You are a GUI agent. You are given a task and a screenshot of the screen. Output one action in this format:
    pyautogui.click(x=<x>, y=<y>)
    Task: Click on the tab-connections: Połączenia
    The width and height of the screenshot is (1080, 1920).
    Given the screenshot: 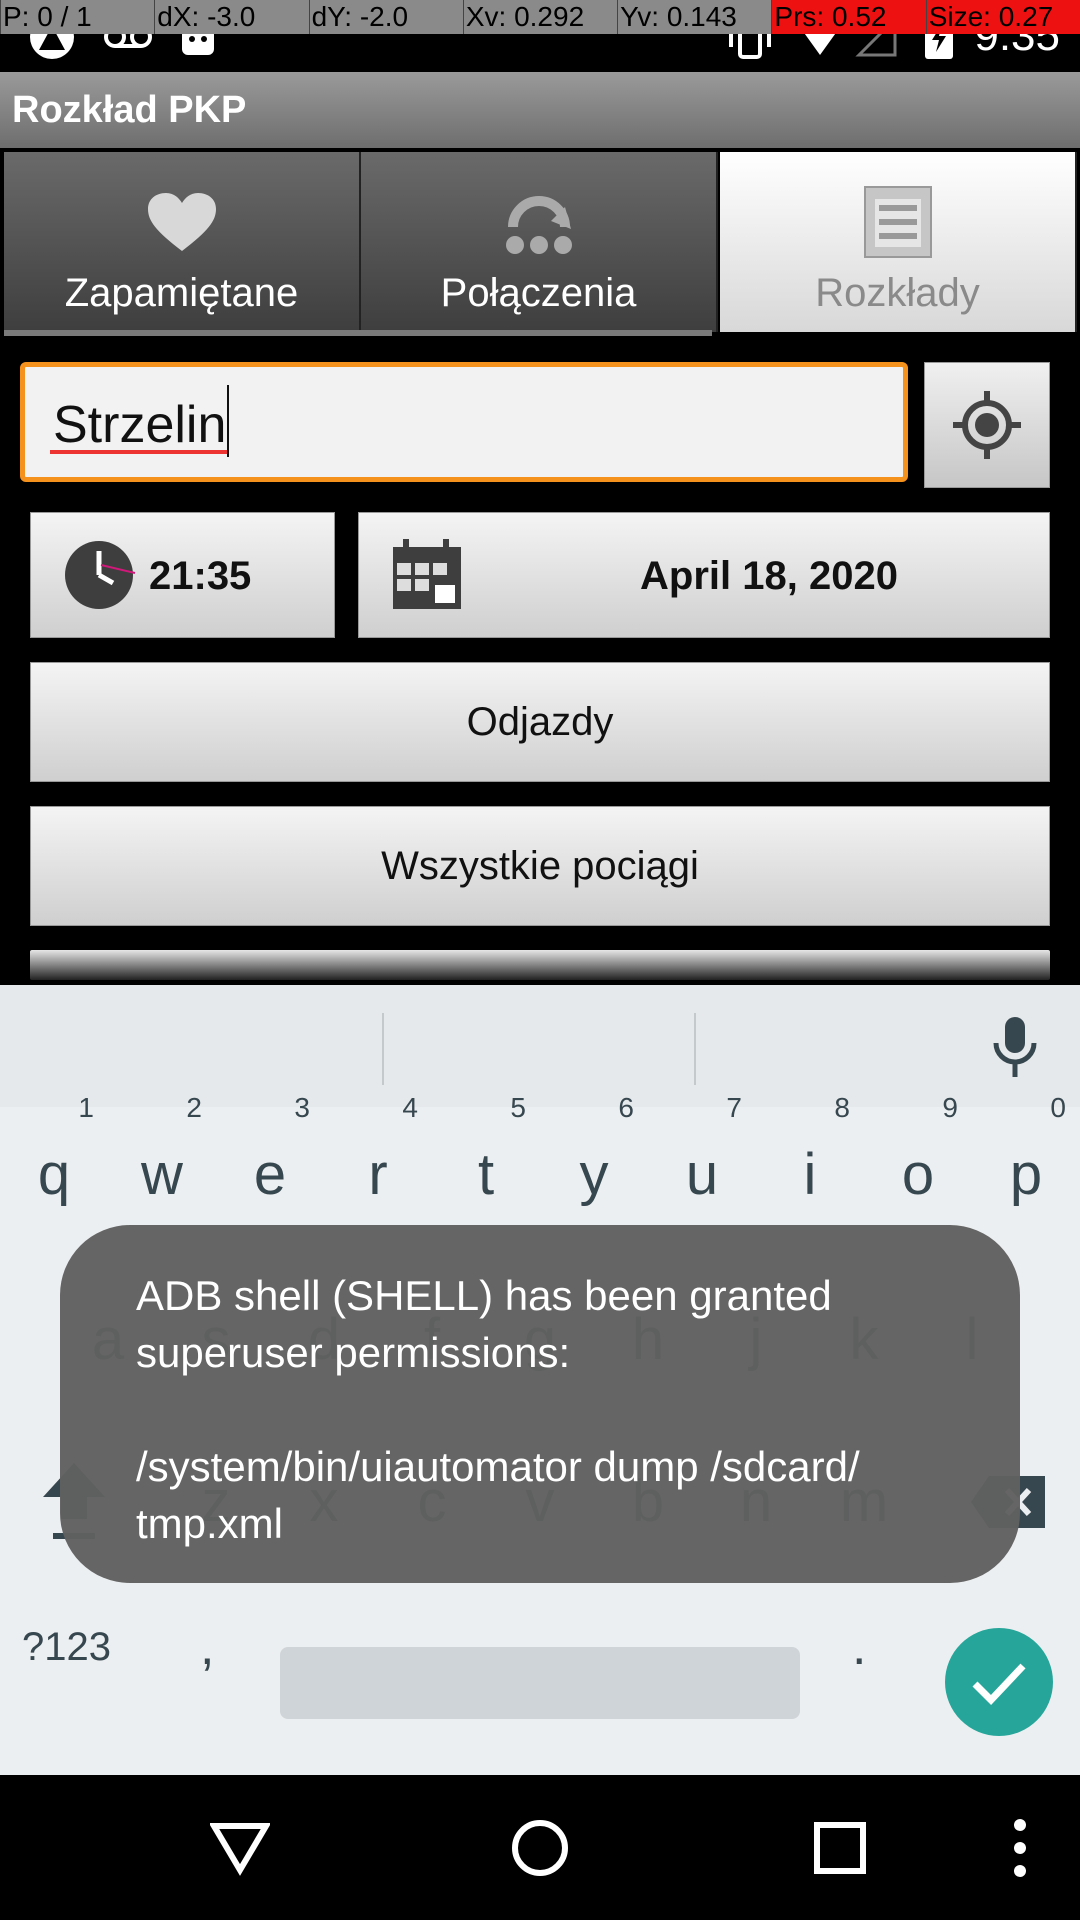 What is the action you would take?
    pyautogui.click(x=539, y=242)
    